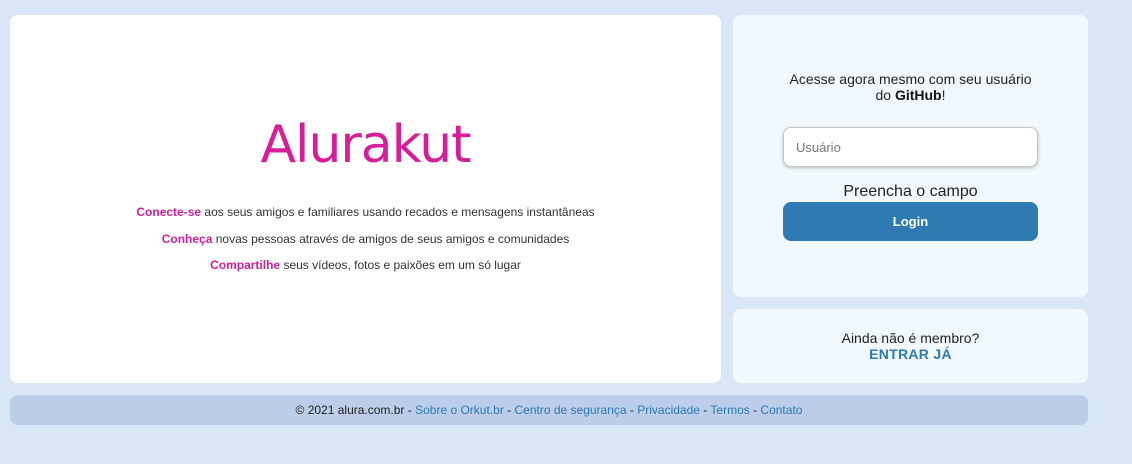 This screenshot has width=1132, height=464. I want to click on feature-connect-highlight: Conecte-se, so click(169, 212).